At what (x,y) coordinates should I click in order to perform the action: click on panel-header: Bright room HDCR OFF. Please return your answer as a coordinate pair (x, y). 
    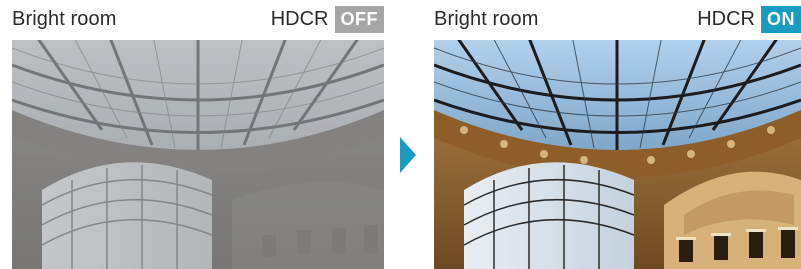
    Looking at the image, I should click on (198, 20).